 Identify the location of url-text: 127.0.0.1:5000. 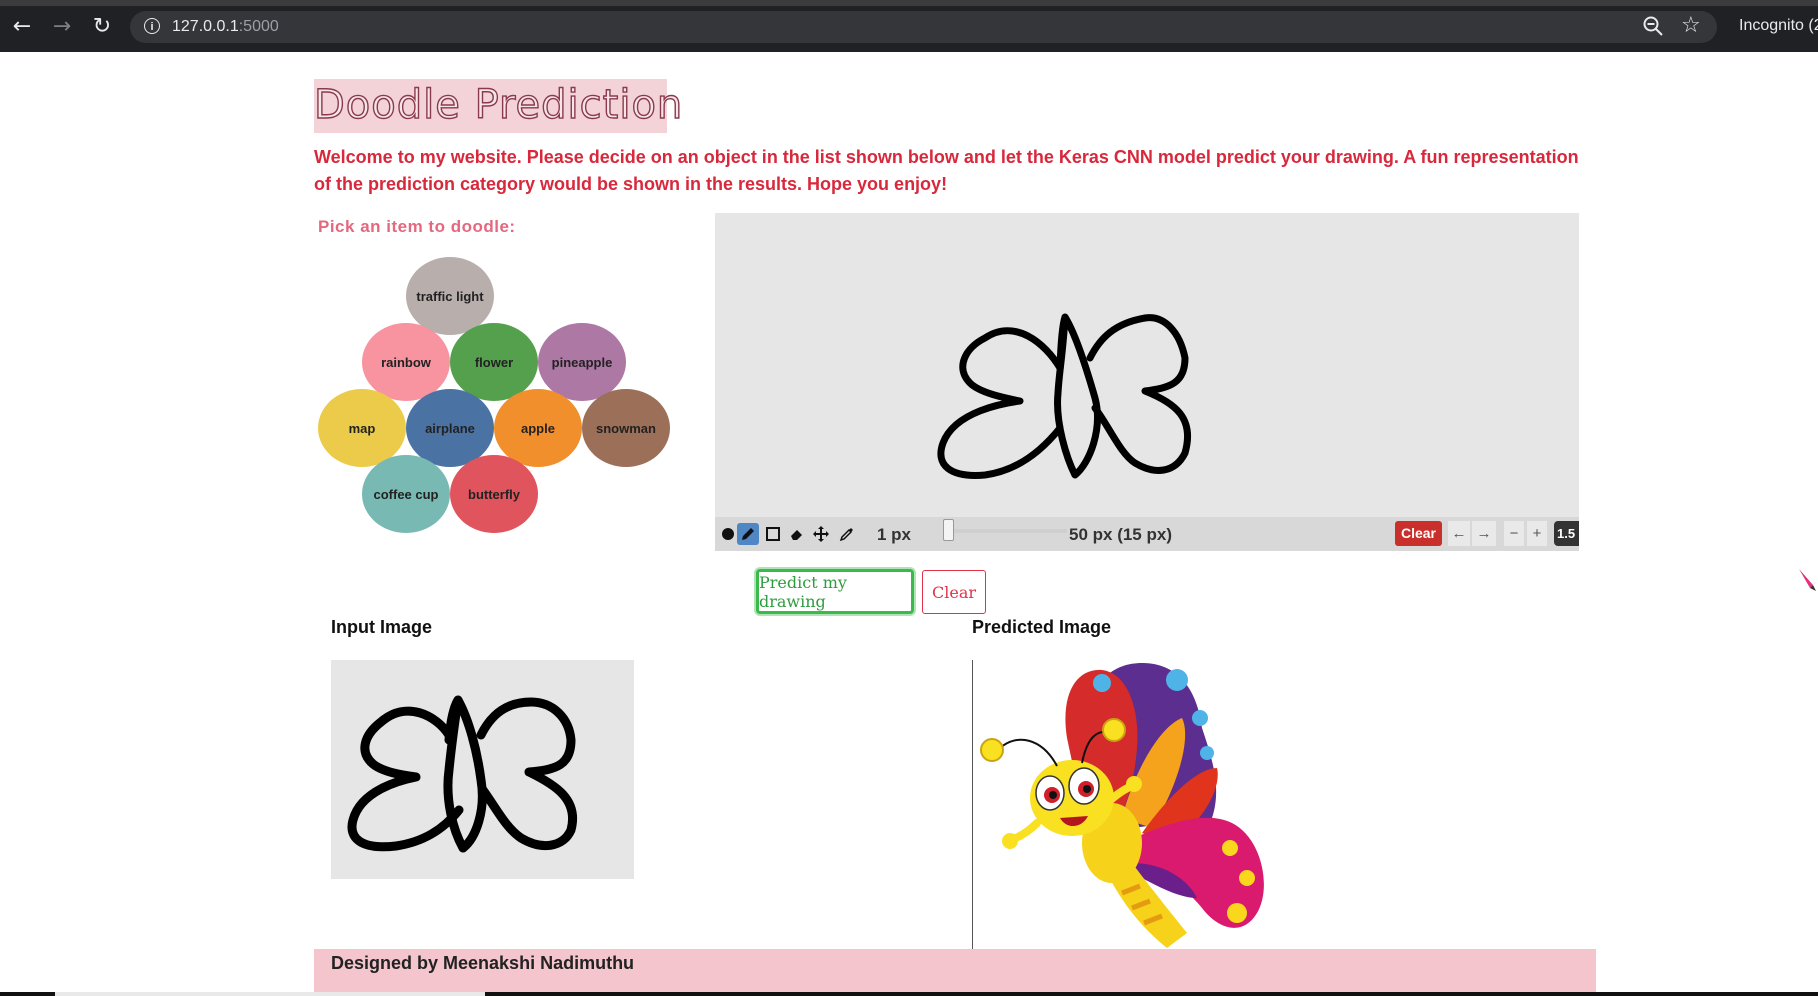
(225, 27).